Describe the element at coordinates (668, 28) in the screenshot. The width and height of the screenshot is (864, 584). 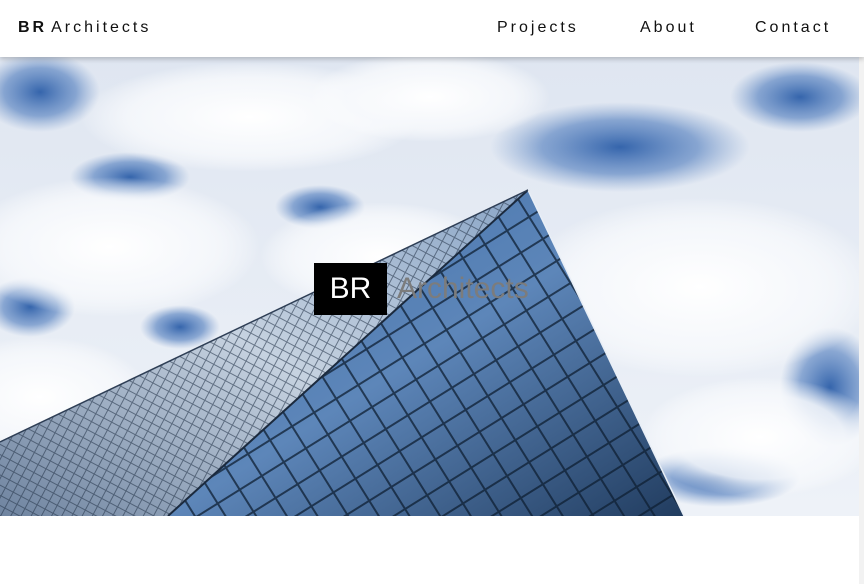
I see `nav-link-about: About` at that location.